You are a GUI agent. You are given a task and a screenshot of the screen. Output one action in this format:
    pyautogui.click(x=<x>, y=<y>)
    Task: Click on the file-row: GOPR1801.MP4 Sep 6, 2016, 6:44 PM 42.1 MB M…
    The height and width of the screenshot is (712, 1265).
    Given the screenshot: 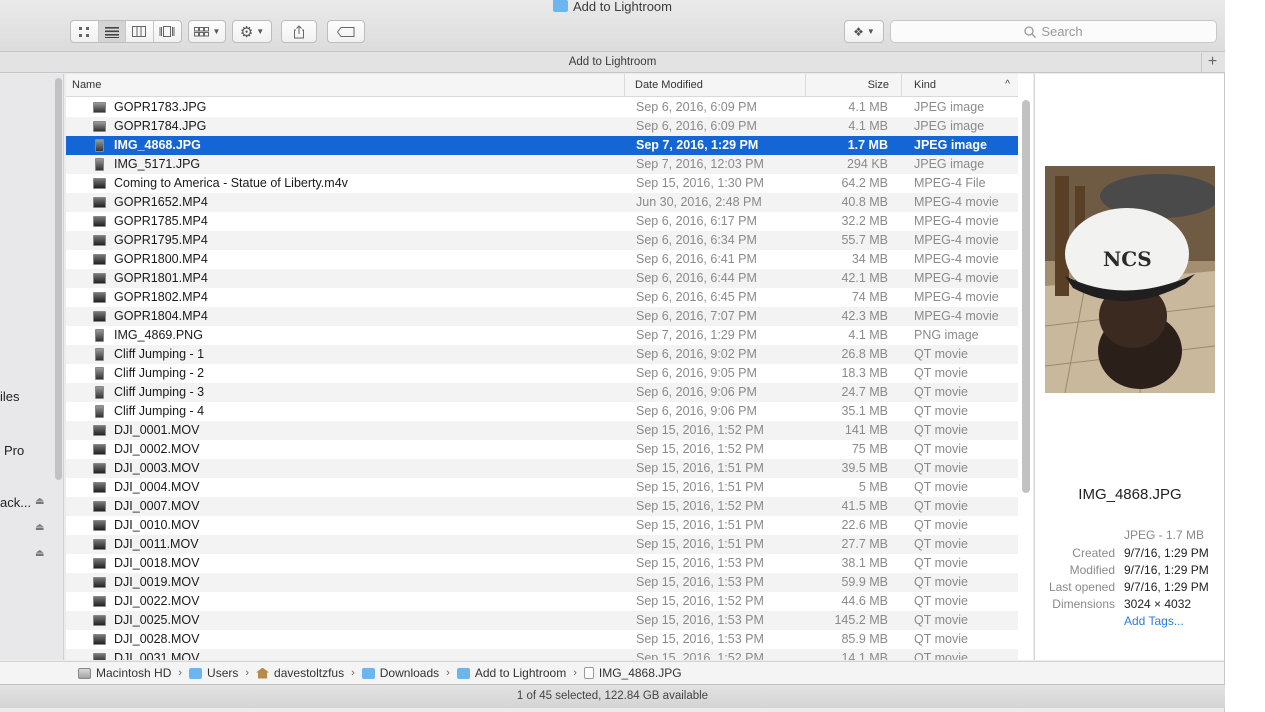 What is the action you would take?
    pyautogui.click(x=542, y=278)
    